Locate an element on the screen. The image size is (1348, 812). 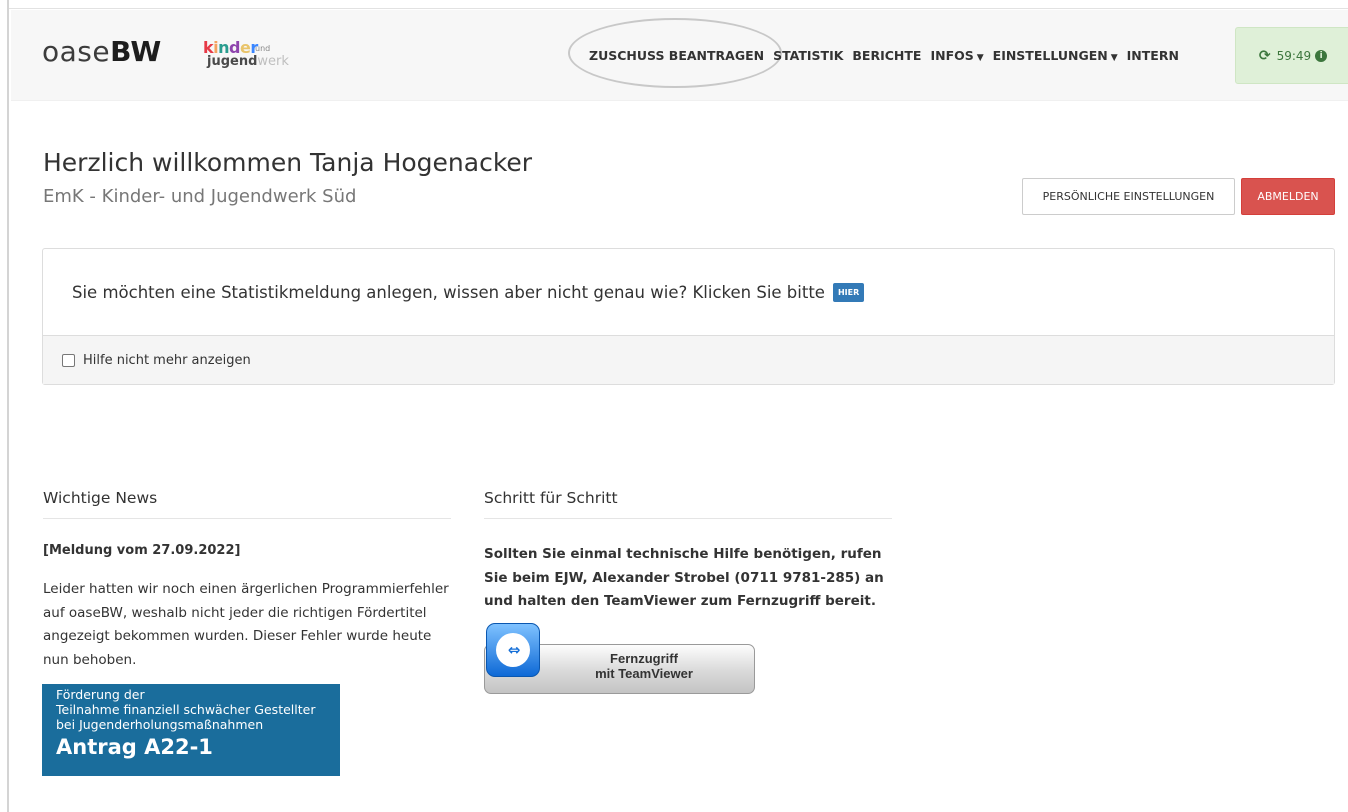
news-section-title: Wichtige News is located at coordinates (247, 504).